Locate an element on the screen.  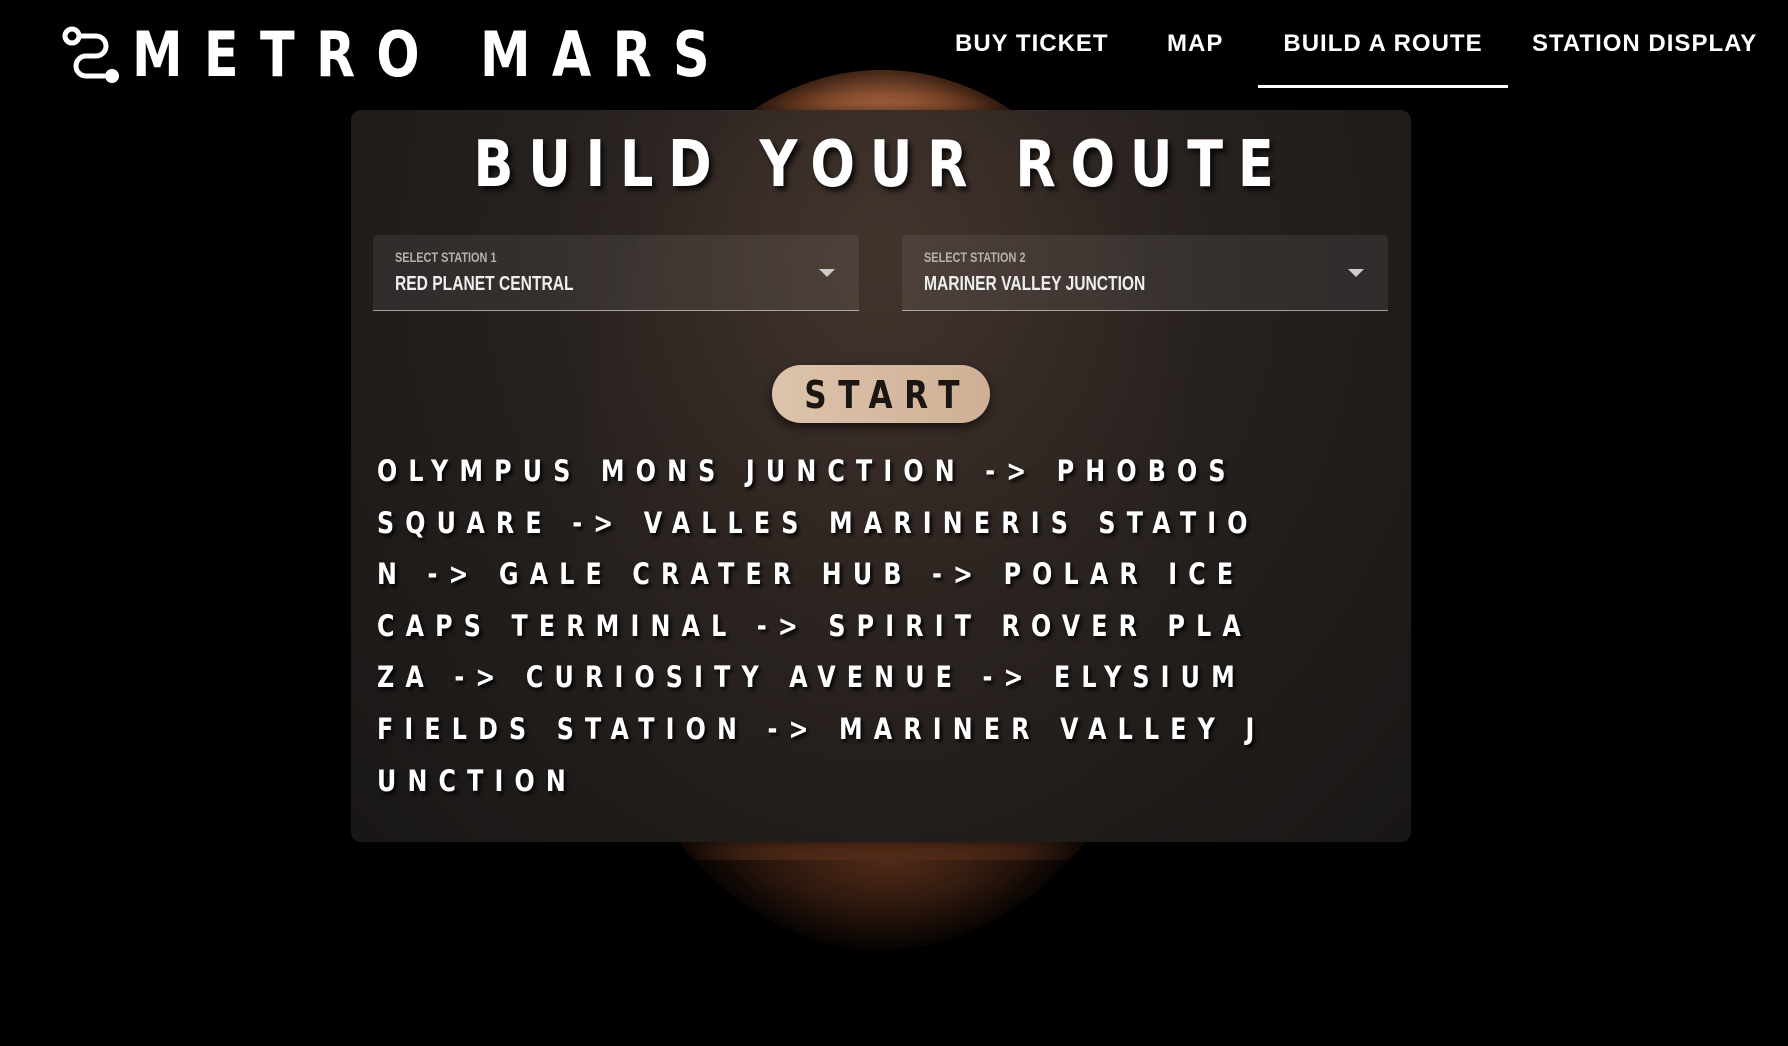
nav-map: MAP is located at coordinates (1207, 43).